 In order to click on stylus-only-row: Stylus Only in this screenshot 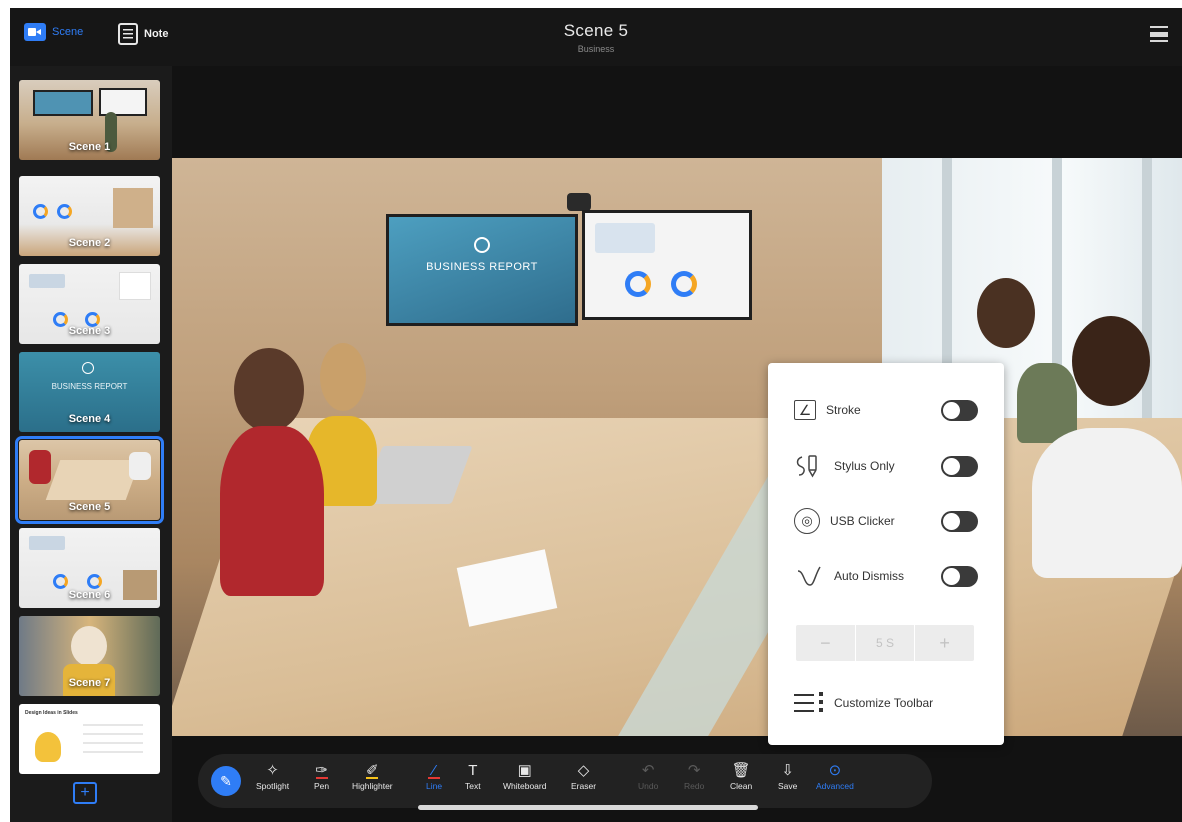, I will do `click(886, 466)`.